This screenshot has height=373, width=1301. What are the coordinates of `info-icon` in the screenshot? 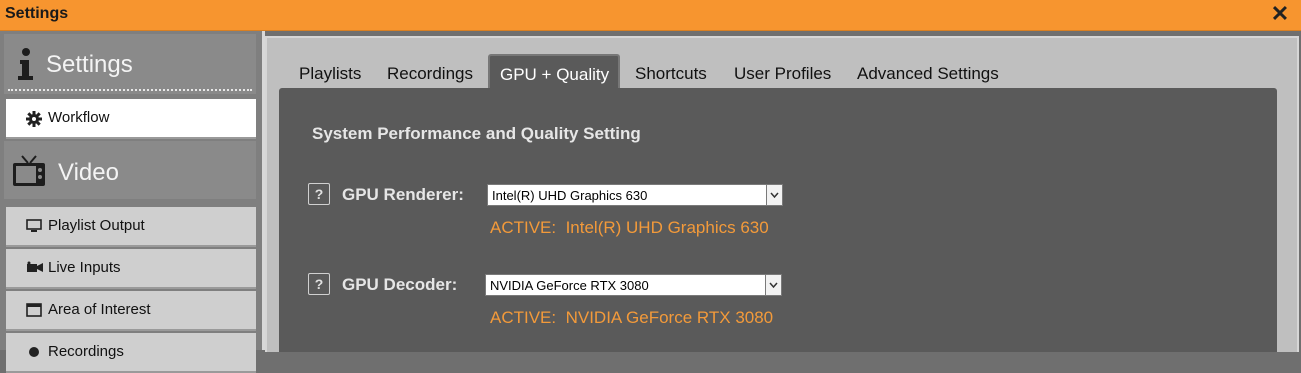 It's located at (25, 64).